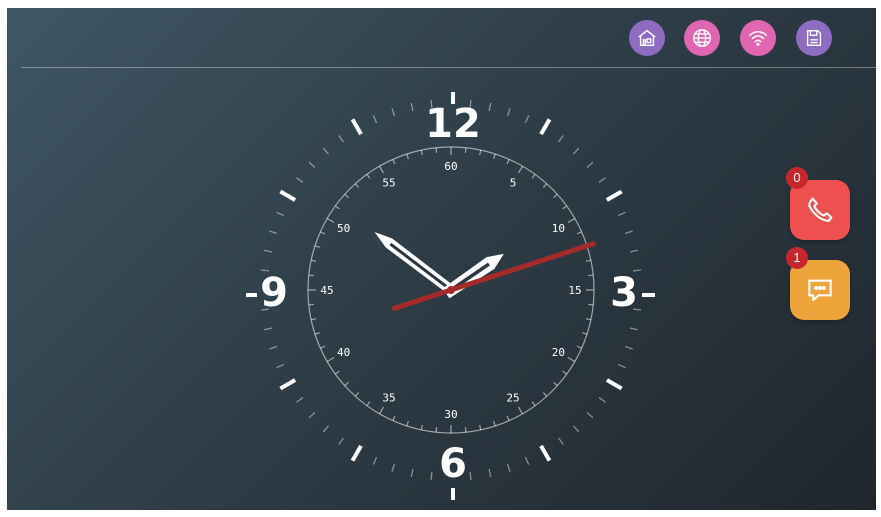 The width and height of the screenshot is (881, 517). What do you see at coordinates (820, 209) in the screenshot?
I see `phone-icon` at bounding box center [820, 209].